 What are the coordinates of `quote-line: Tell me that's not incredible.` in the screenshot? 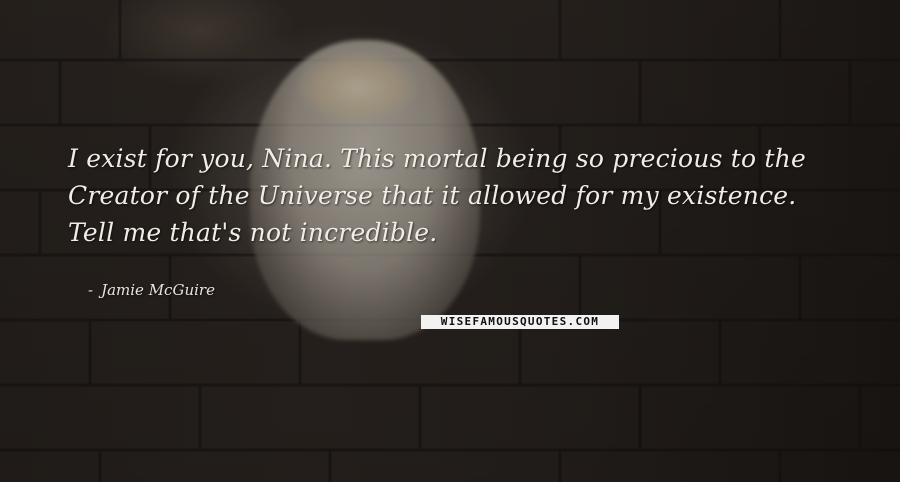 It's located at (253, 232).